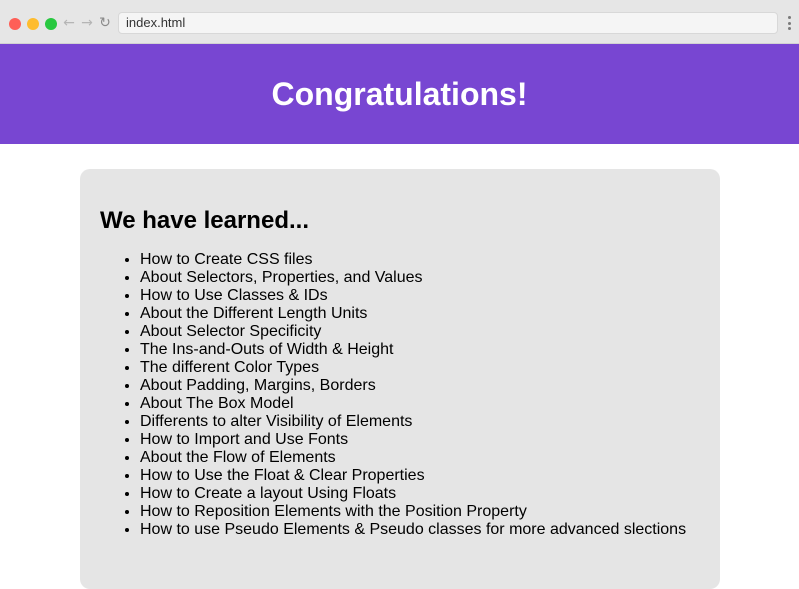 This screenshot has height=589, width=799. I want to click on list-item: How to Use the Float & Clear Properties, so click(420, 476).